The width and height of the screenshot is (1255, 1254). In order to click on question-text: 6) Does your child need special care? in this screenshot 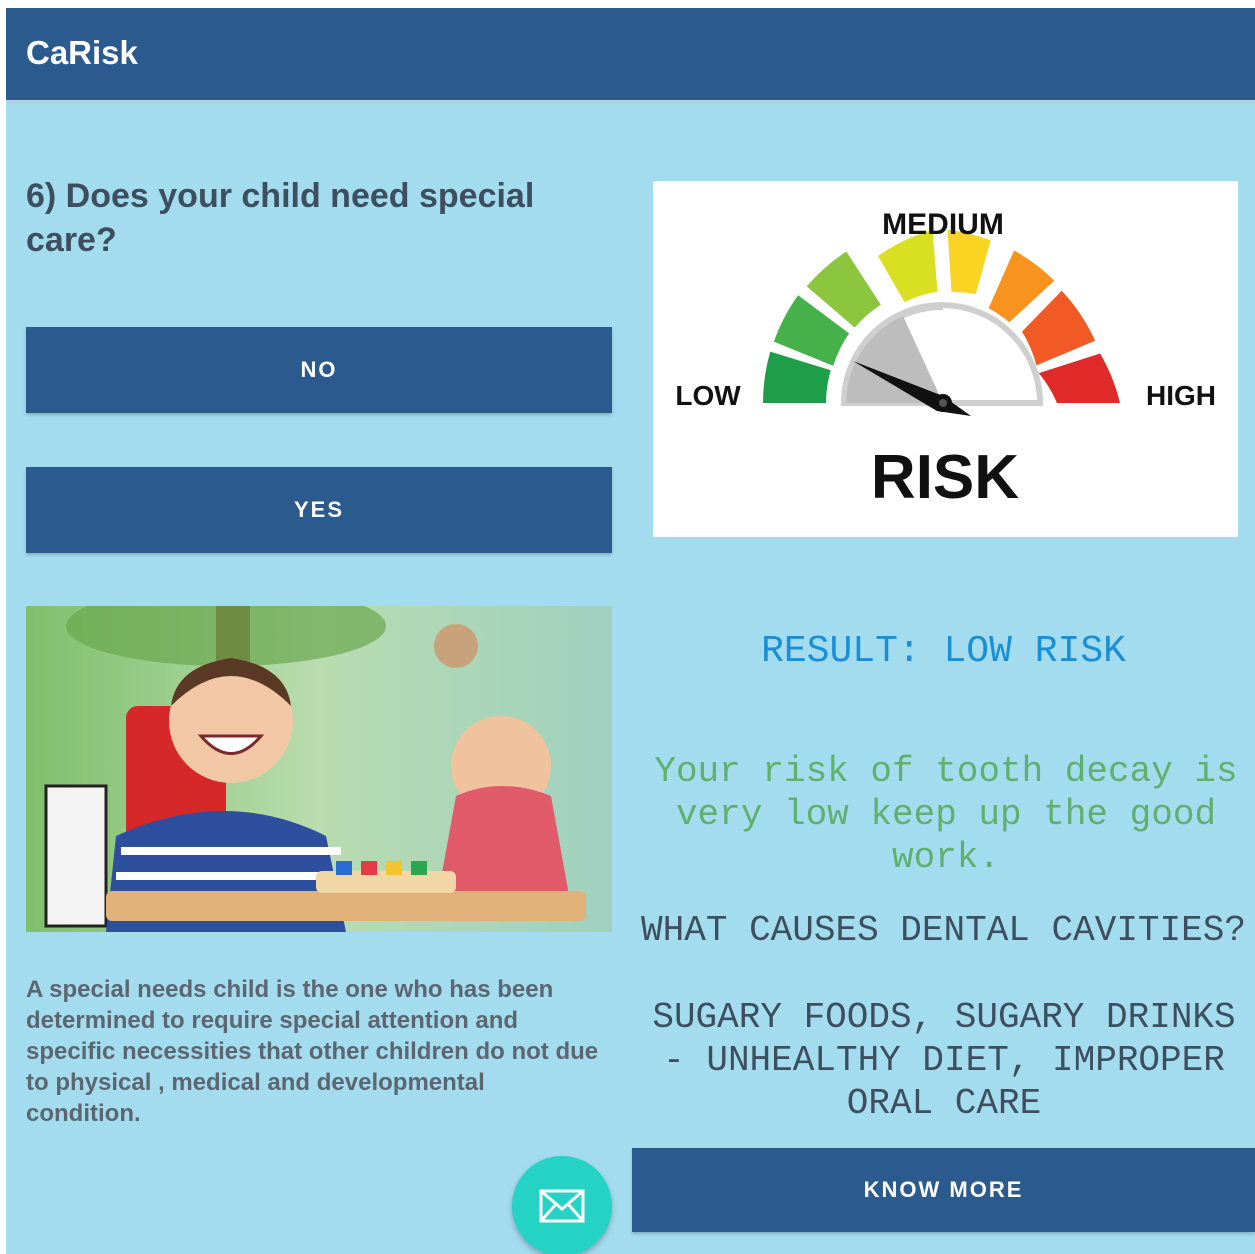, I will do `click(280, 218)`.